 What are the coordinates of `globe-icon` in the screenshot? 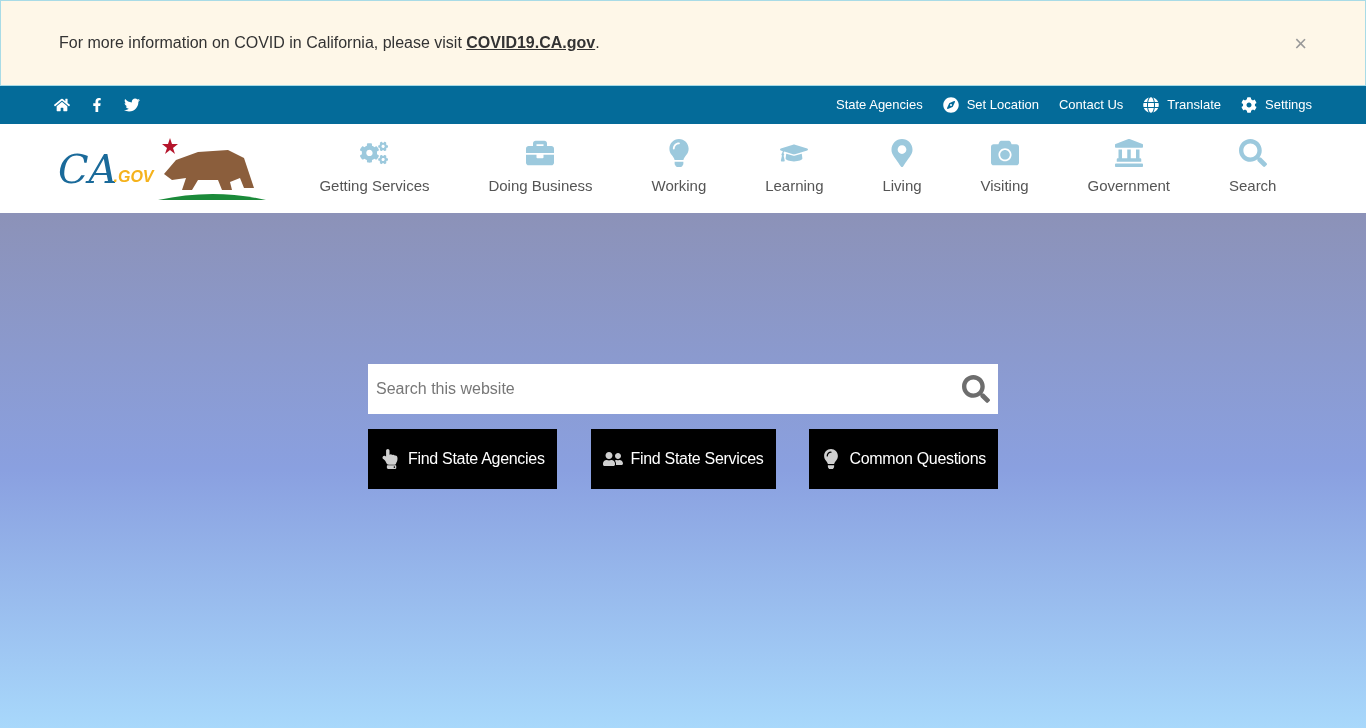 It's located at (1151, 105).